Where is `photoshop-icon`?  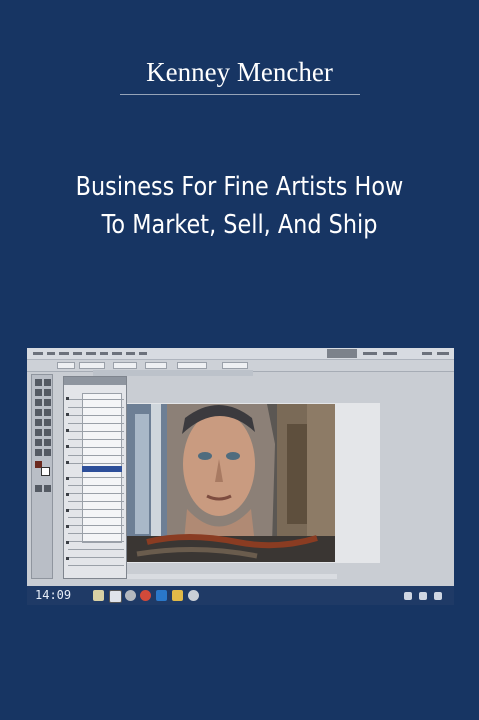
photoshop-icon is located at coordinates (161, 595).